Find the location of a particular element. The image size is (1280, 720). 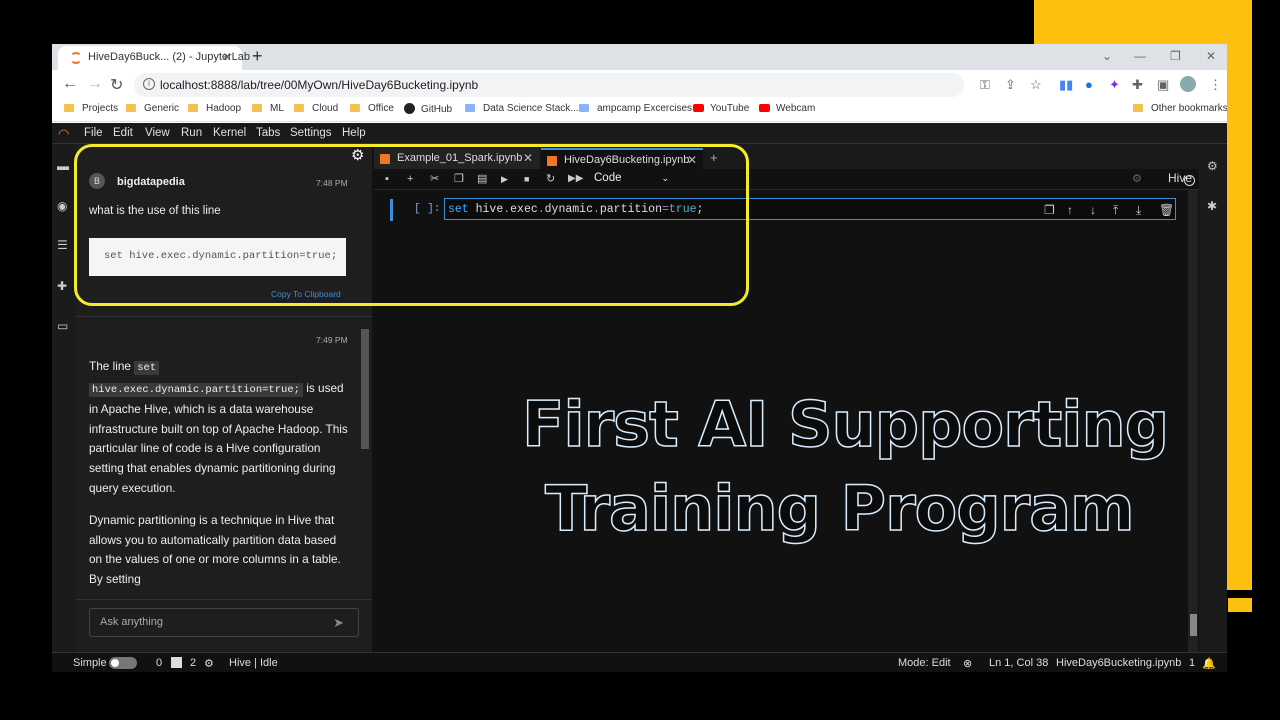

toc-icon: ☰ is located at coordinates (64, 245).